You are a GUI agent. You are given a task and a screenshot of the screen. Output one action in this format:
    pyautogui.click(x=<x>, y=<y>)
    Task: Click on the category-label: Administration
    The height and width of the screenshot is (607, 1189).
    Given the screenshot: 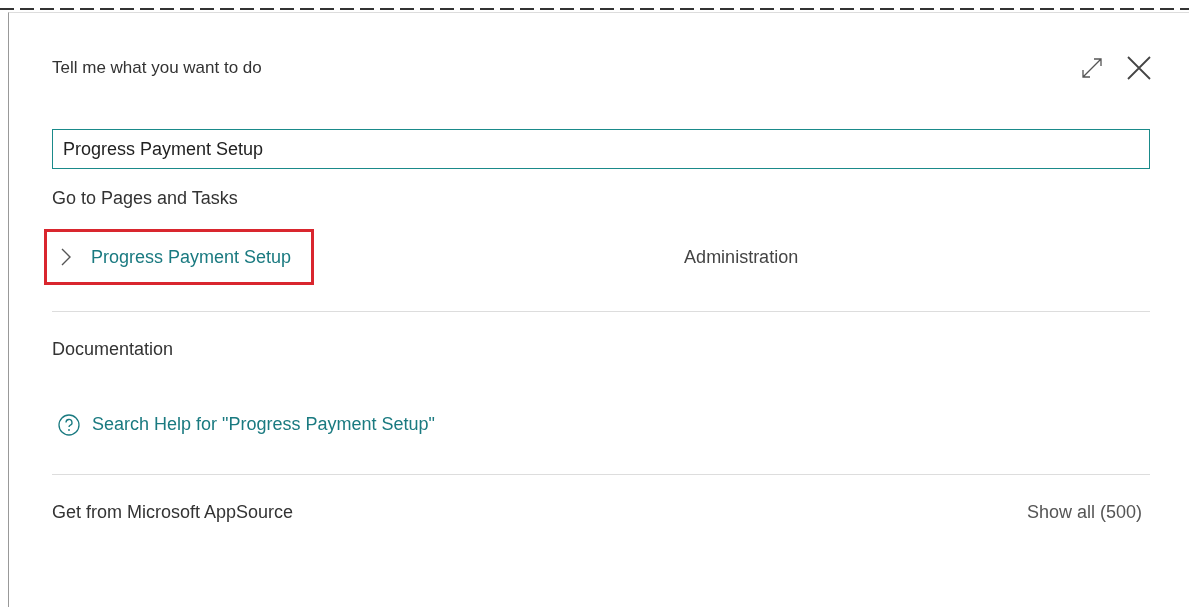 What is the action you would take?
    pyautogui.click(x=741, y=257)
    